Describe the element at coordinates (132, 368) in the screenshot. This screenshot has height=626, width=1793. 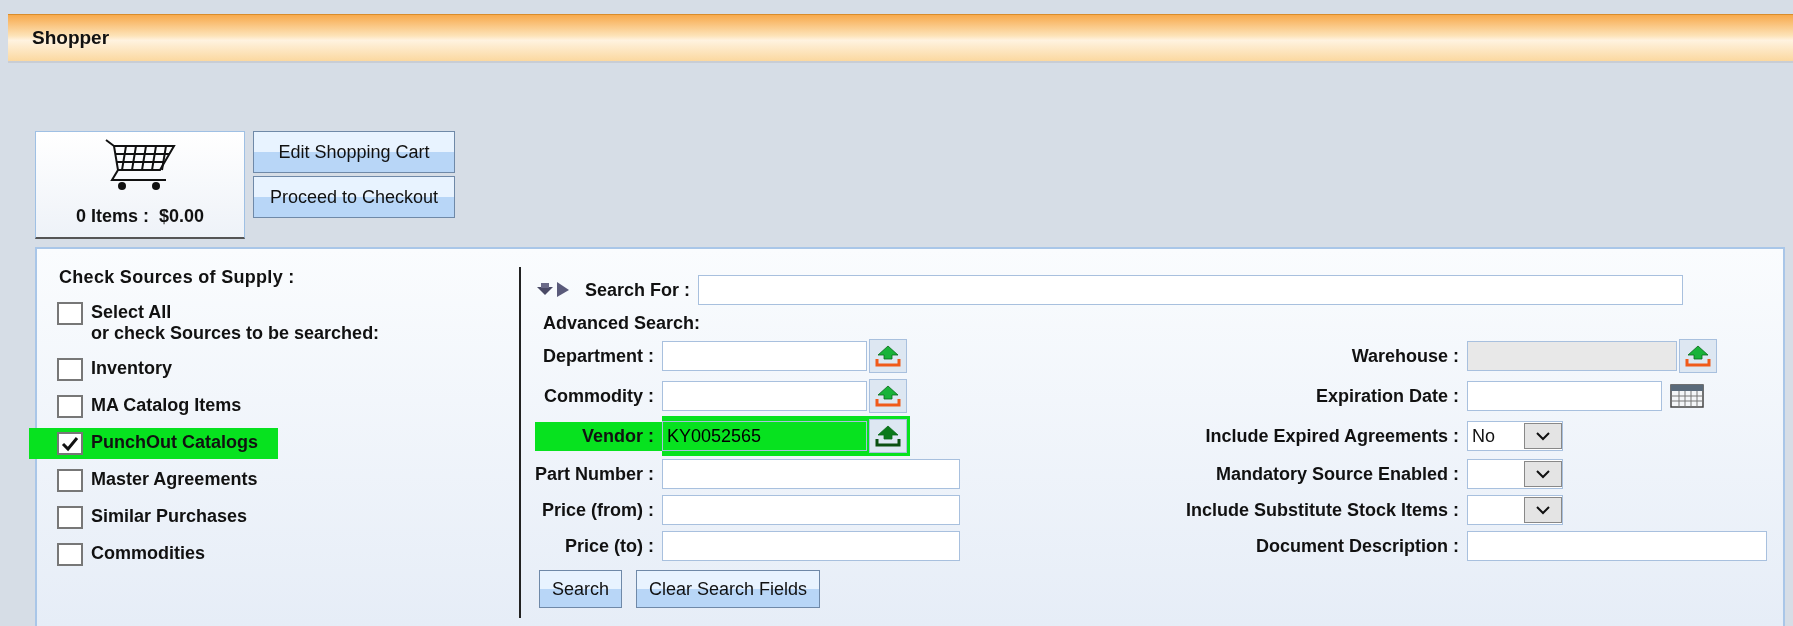
I see `checkbox-label: Inventory` at that location.